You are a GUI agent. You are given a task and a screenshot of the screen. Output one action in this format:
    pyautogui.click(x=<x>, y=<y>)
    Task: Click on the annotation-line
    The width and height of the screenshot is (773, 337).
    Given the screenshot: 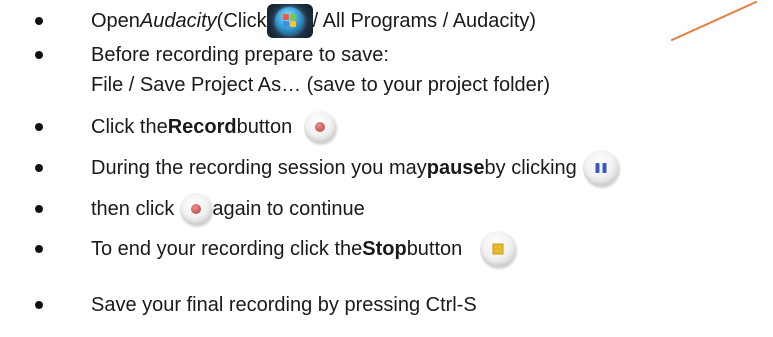 What is the action you would take?
    pyautogui.click(x=714, y=21)
    